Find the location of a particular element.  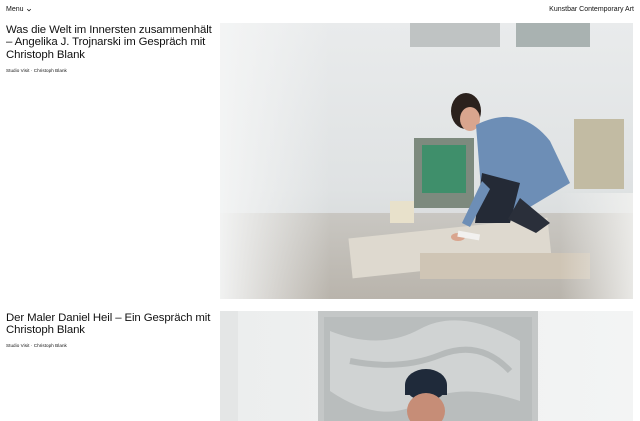

menu-label: Menu is located at coordinates (15, 9).